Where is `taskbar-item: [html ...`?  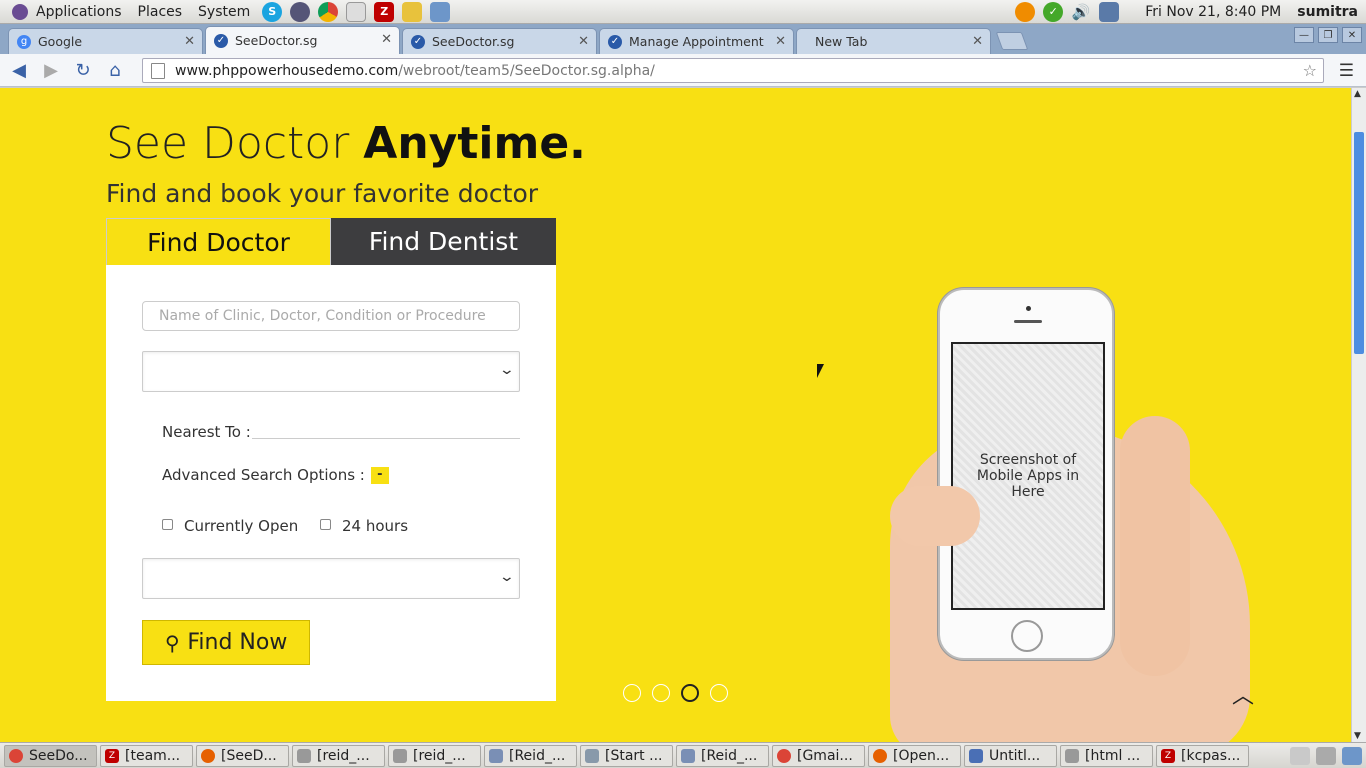 taskbar-item: [html ... is located at coordinates (1106, 755).